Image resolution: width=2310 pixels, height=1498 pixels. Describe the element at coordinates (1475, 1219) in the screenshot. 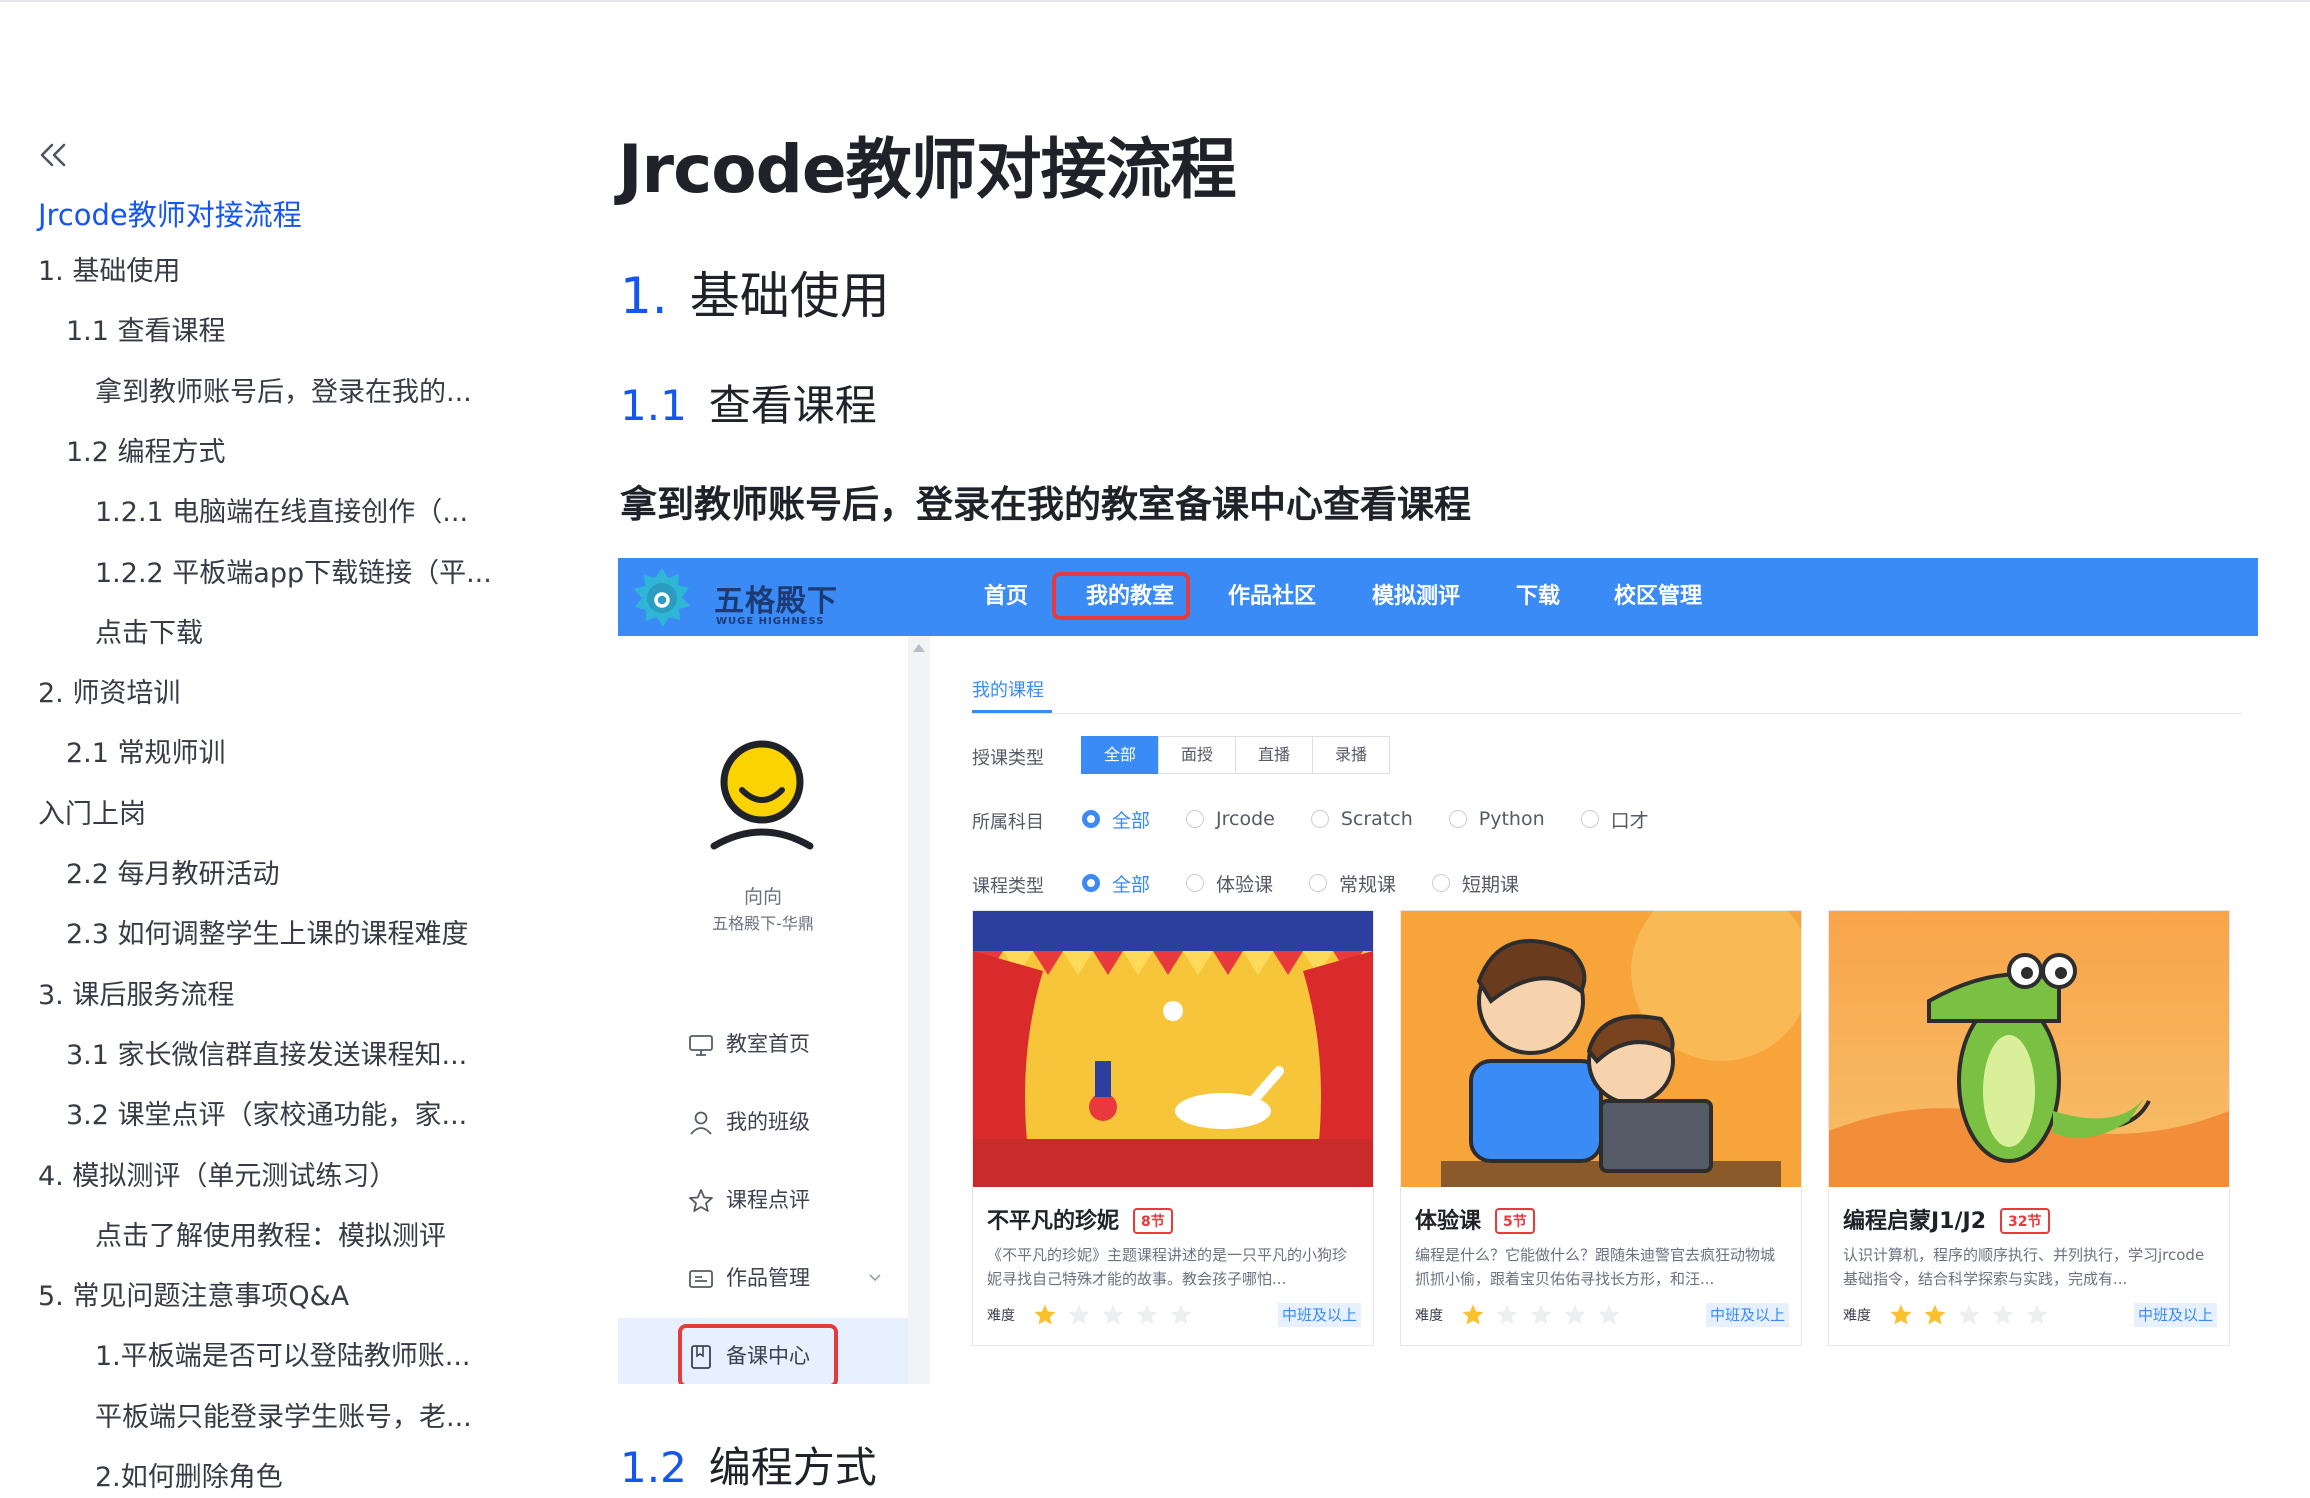

I see `course-title: 体验课 5节` at that location.